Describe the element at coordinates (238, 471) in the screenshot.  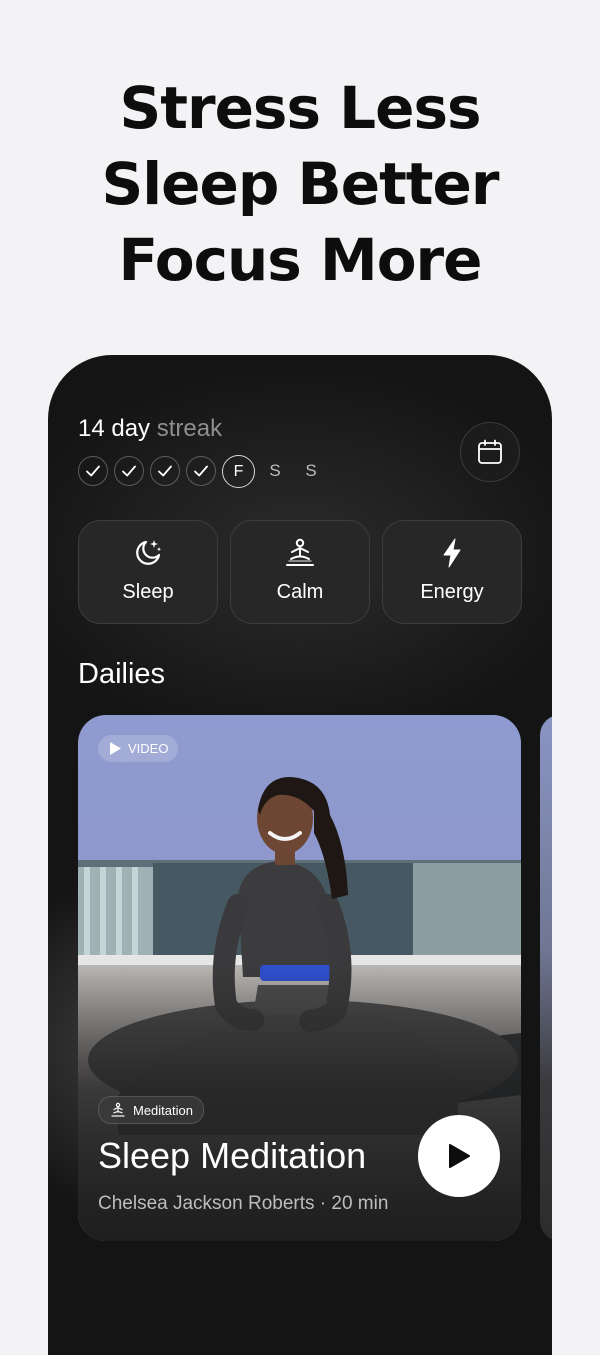
I see `day-today: F` at that location.